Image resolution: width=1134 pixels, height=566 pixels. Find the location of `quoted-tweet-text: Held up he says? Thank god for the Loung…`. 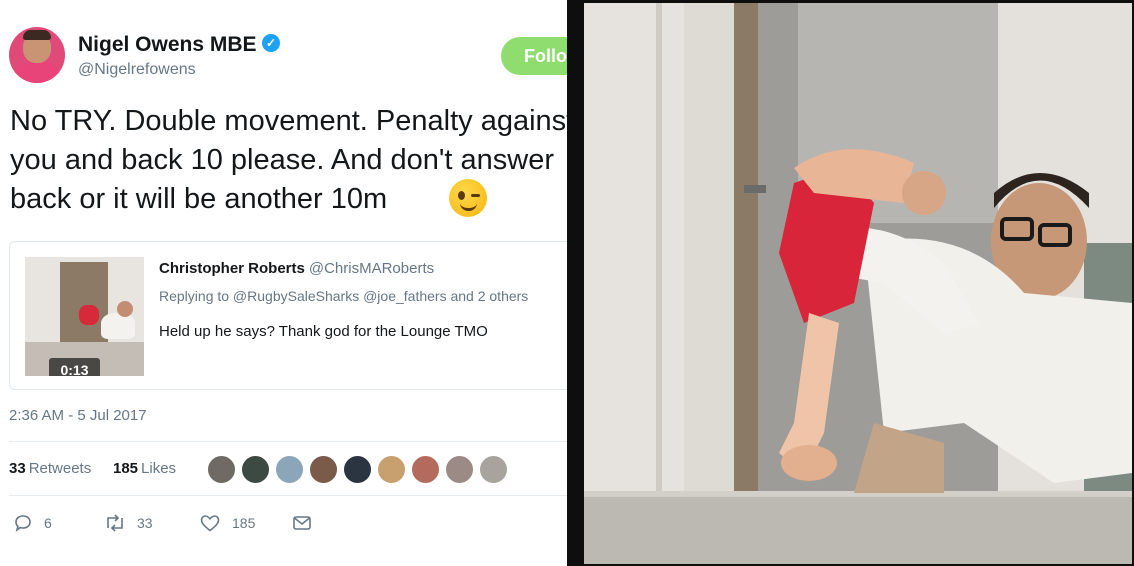

quoted-tweet-text: Held up he says? Thank god for the Loung… is located at coordinates (323, 331).